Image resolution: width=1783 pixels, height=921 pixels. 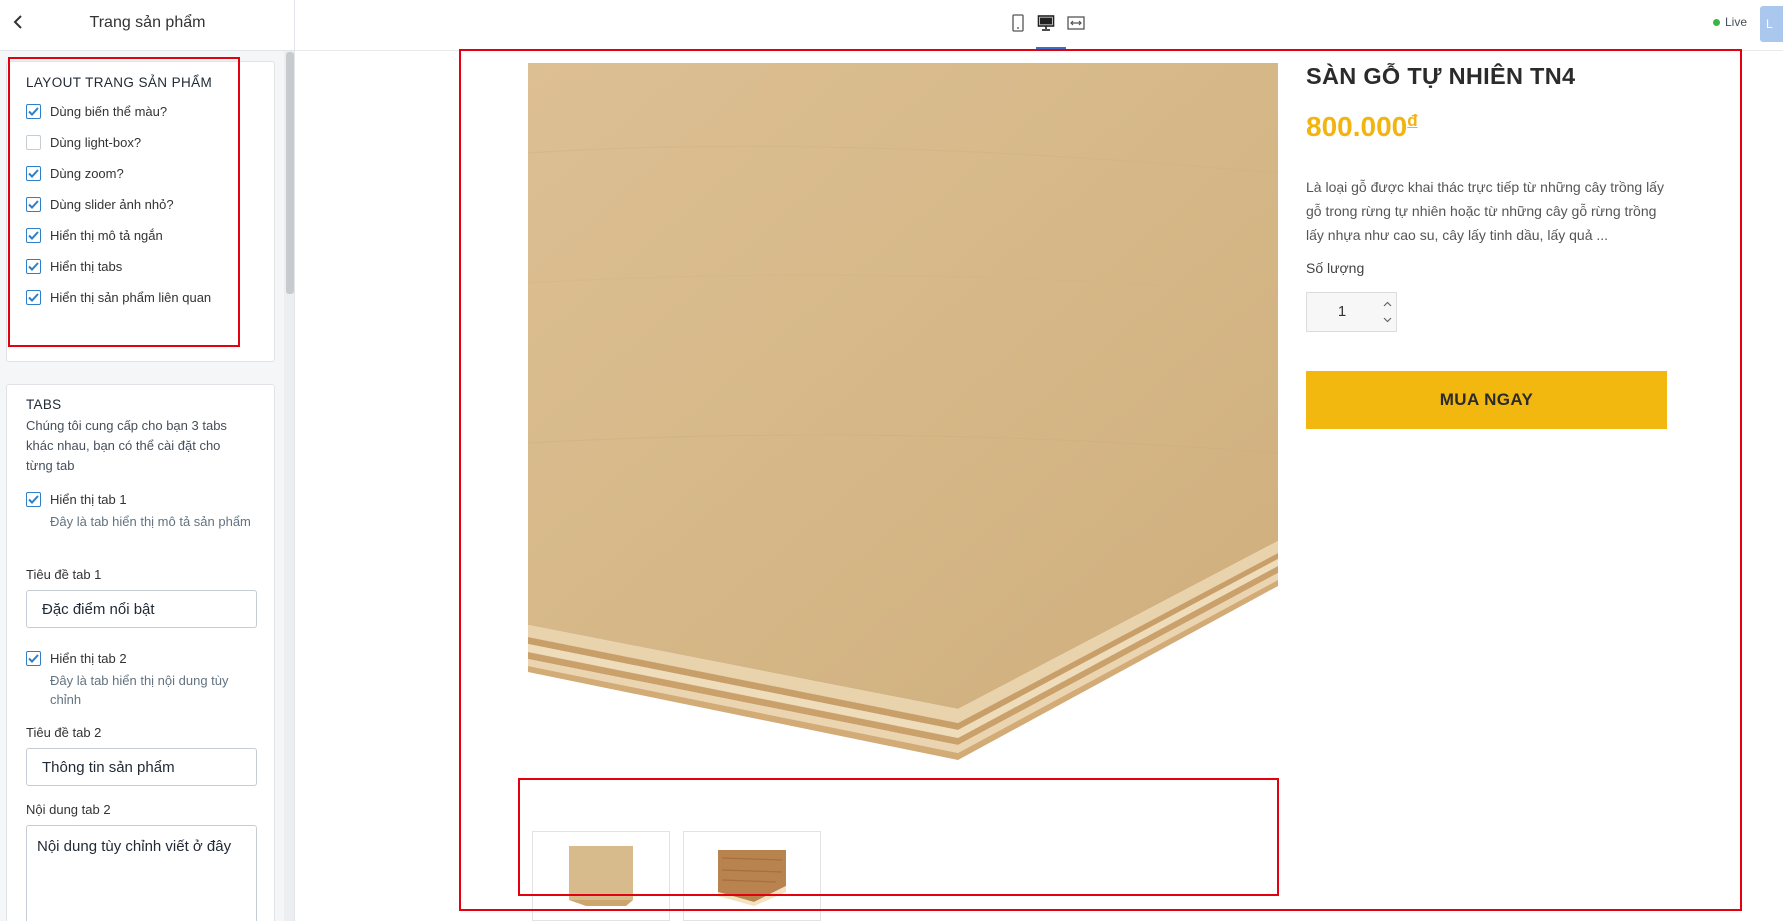 I want to click on product-title: SÀN GỖ TỰ NHIÊN TN4, so click(x=1441, y=76).